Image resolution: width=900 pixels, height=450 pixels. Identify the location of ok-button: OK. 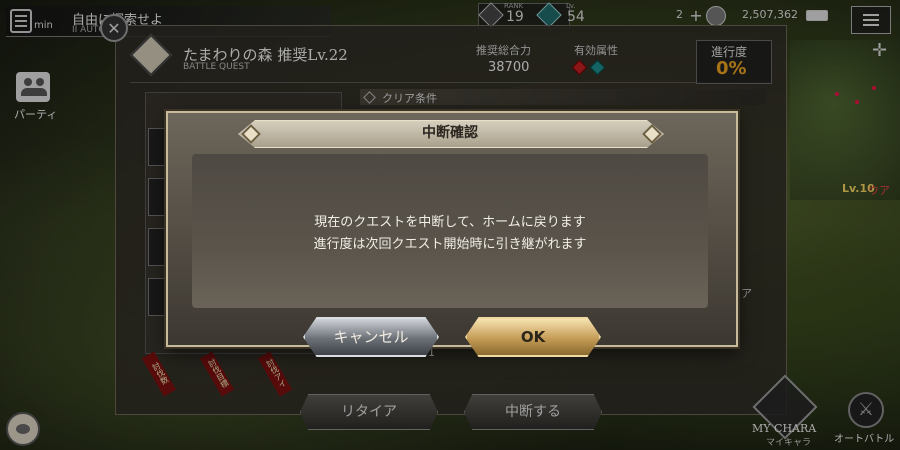
(533, 337).